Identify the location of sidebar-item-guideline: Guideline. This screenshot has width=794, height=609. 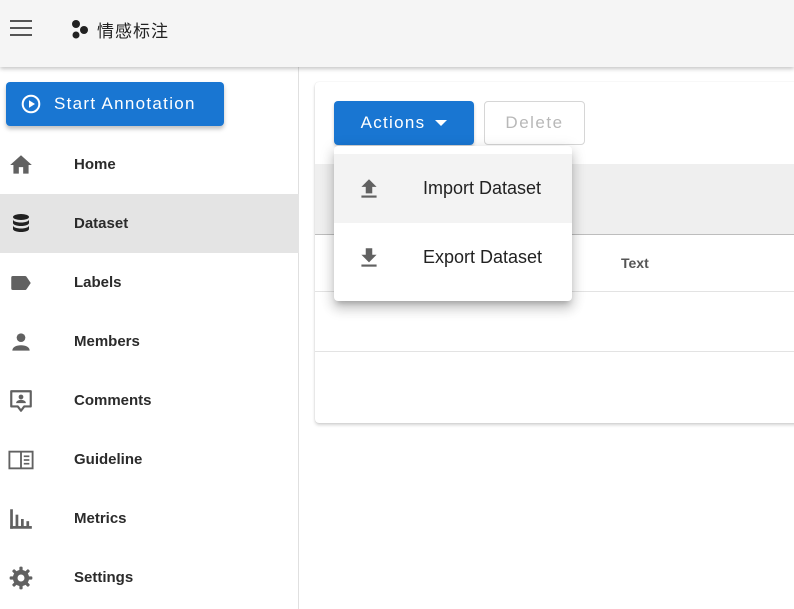
(149, 459).